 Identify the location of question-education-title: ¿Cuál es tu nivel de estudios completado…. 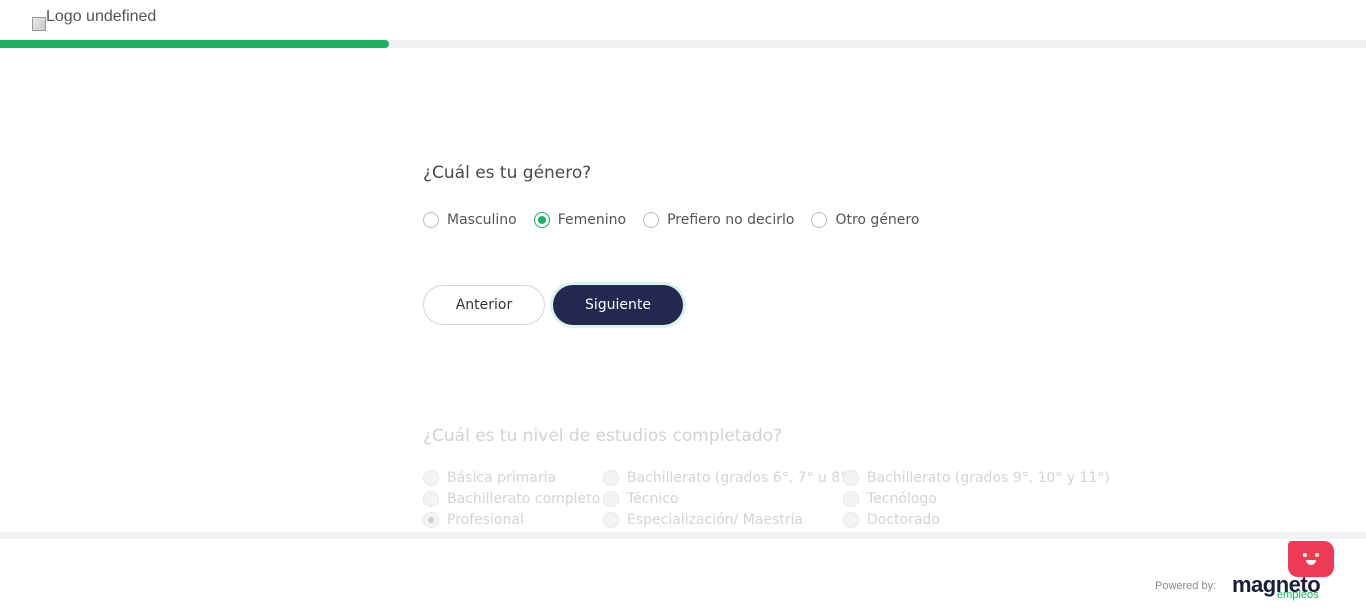
(603, 436).